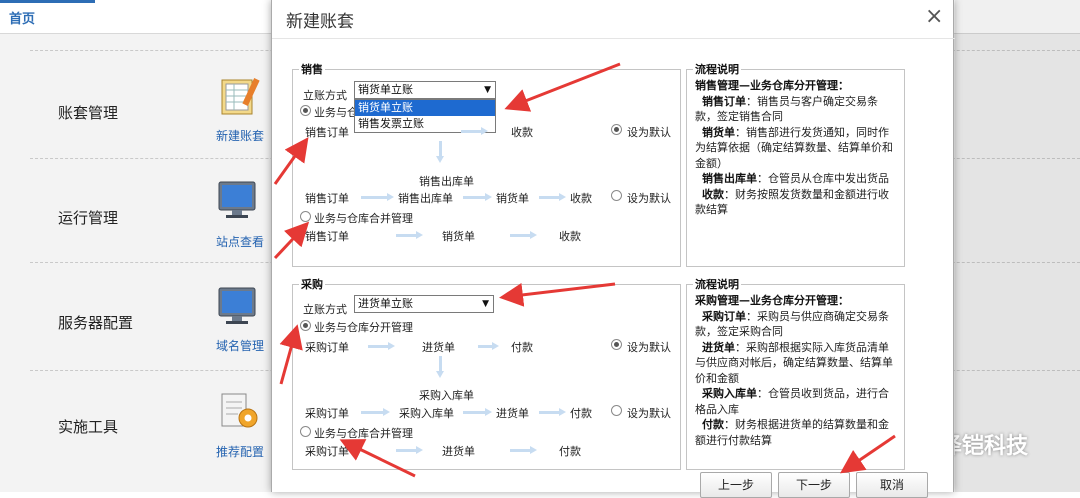  I want to click on purchase-flow1-node: 进货单, so click(438, 347).